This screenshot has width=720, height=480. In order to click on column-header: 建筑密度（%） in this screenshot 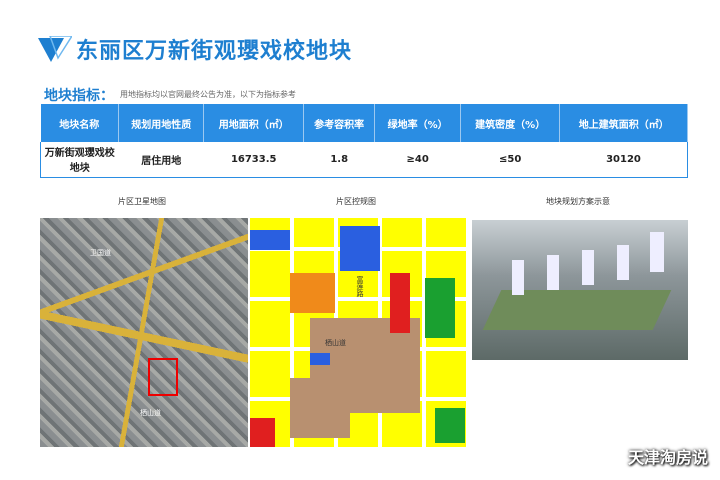, I will do `click(510, 123)`.